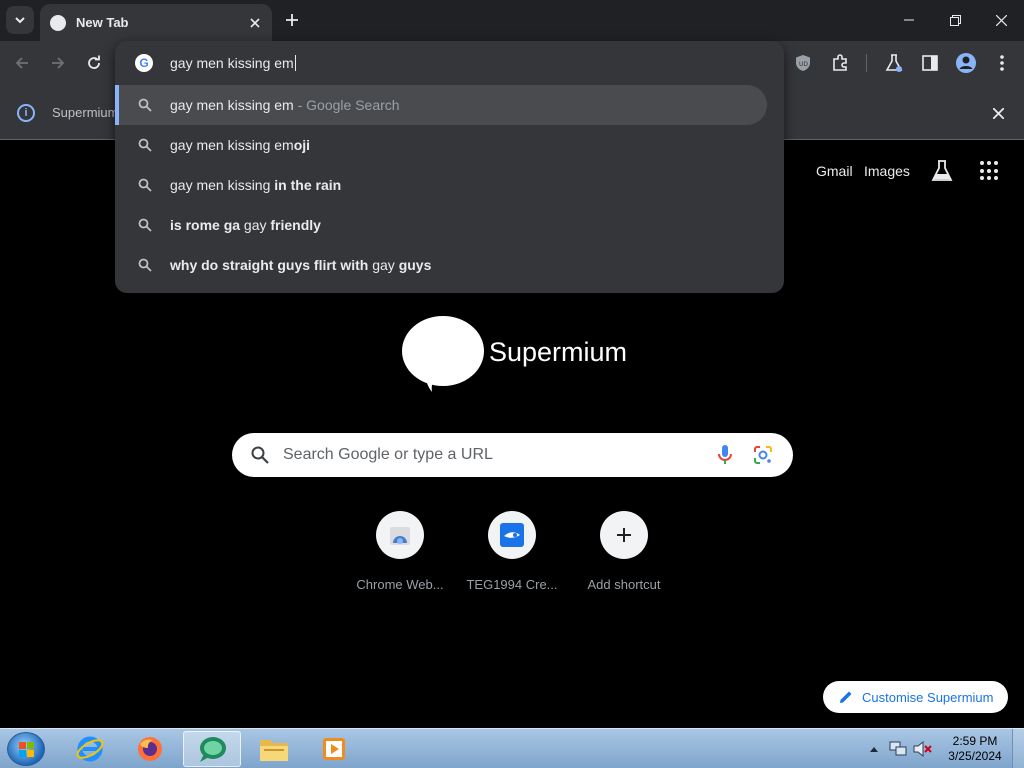 The width and height of the screenshot is (1024, 768). What do you see at coordinates (58, 22) in the screenshot?
I see `tab-favicon` at bounding box center [58, 22].